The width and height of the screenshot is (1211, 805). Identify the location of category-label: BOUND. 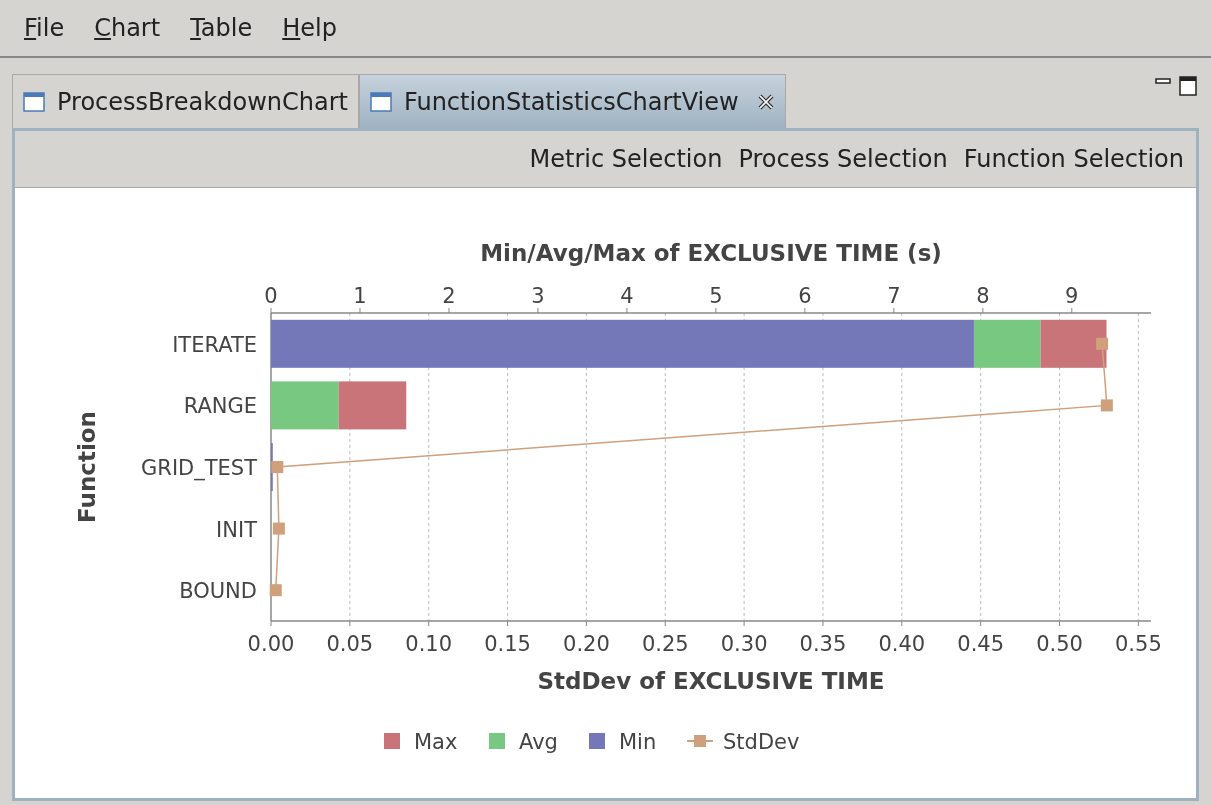
(218, 591).